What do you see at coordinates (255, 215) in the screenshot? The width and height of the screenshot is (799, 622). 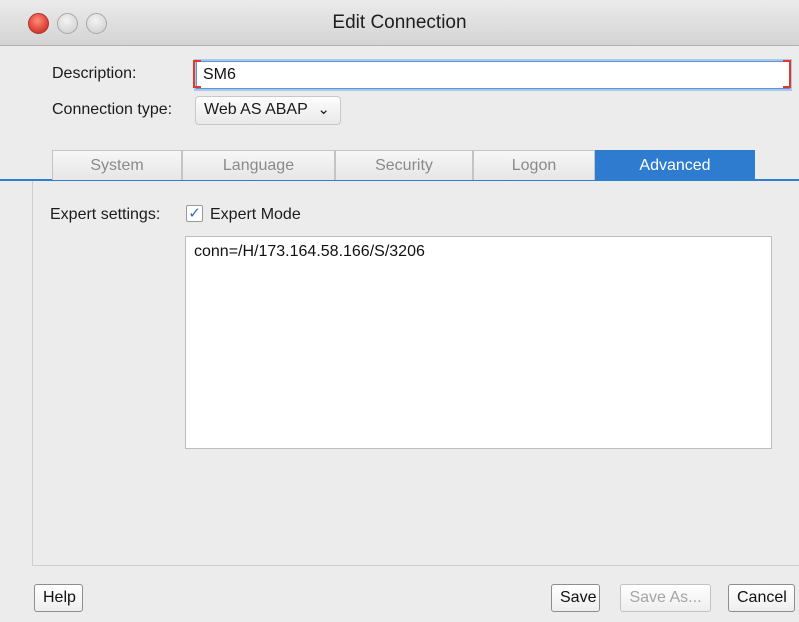 I see `expert-mode-label: Expert Mode` at bounding box center [255, 215].